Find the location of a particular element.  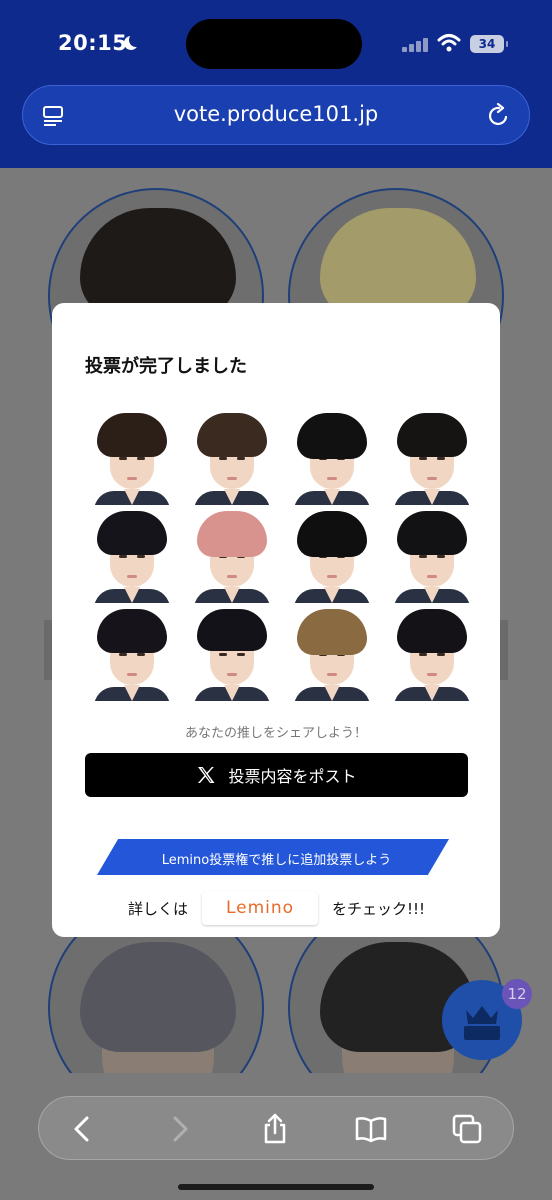

address-bar: vote.produce101.jp is located at coordinates (276, 115).